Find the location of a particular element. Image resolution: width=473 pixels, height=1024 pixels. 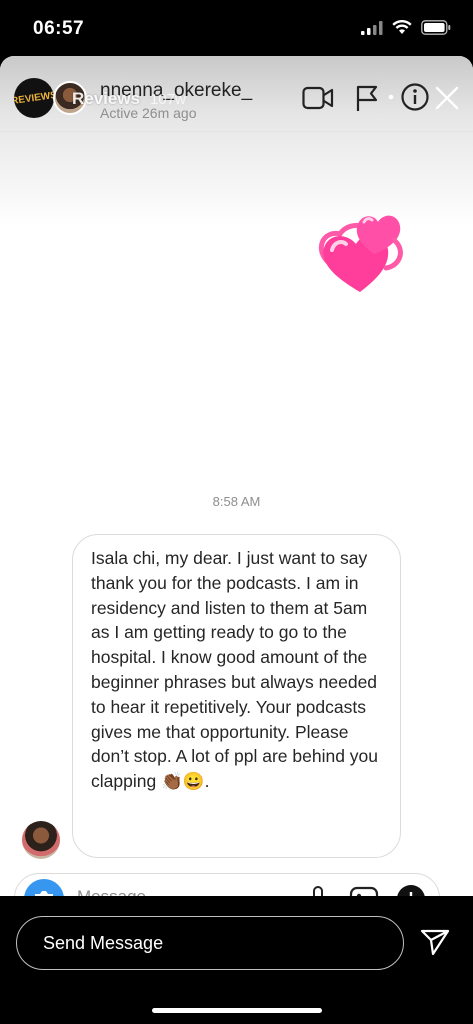

home-indicator is located at coordinates (237, 1010).